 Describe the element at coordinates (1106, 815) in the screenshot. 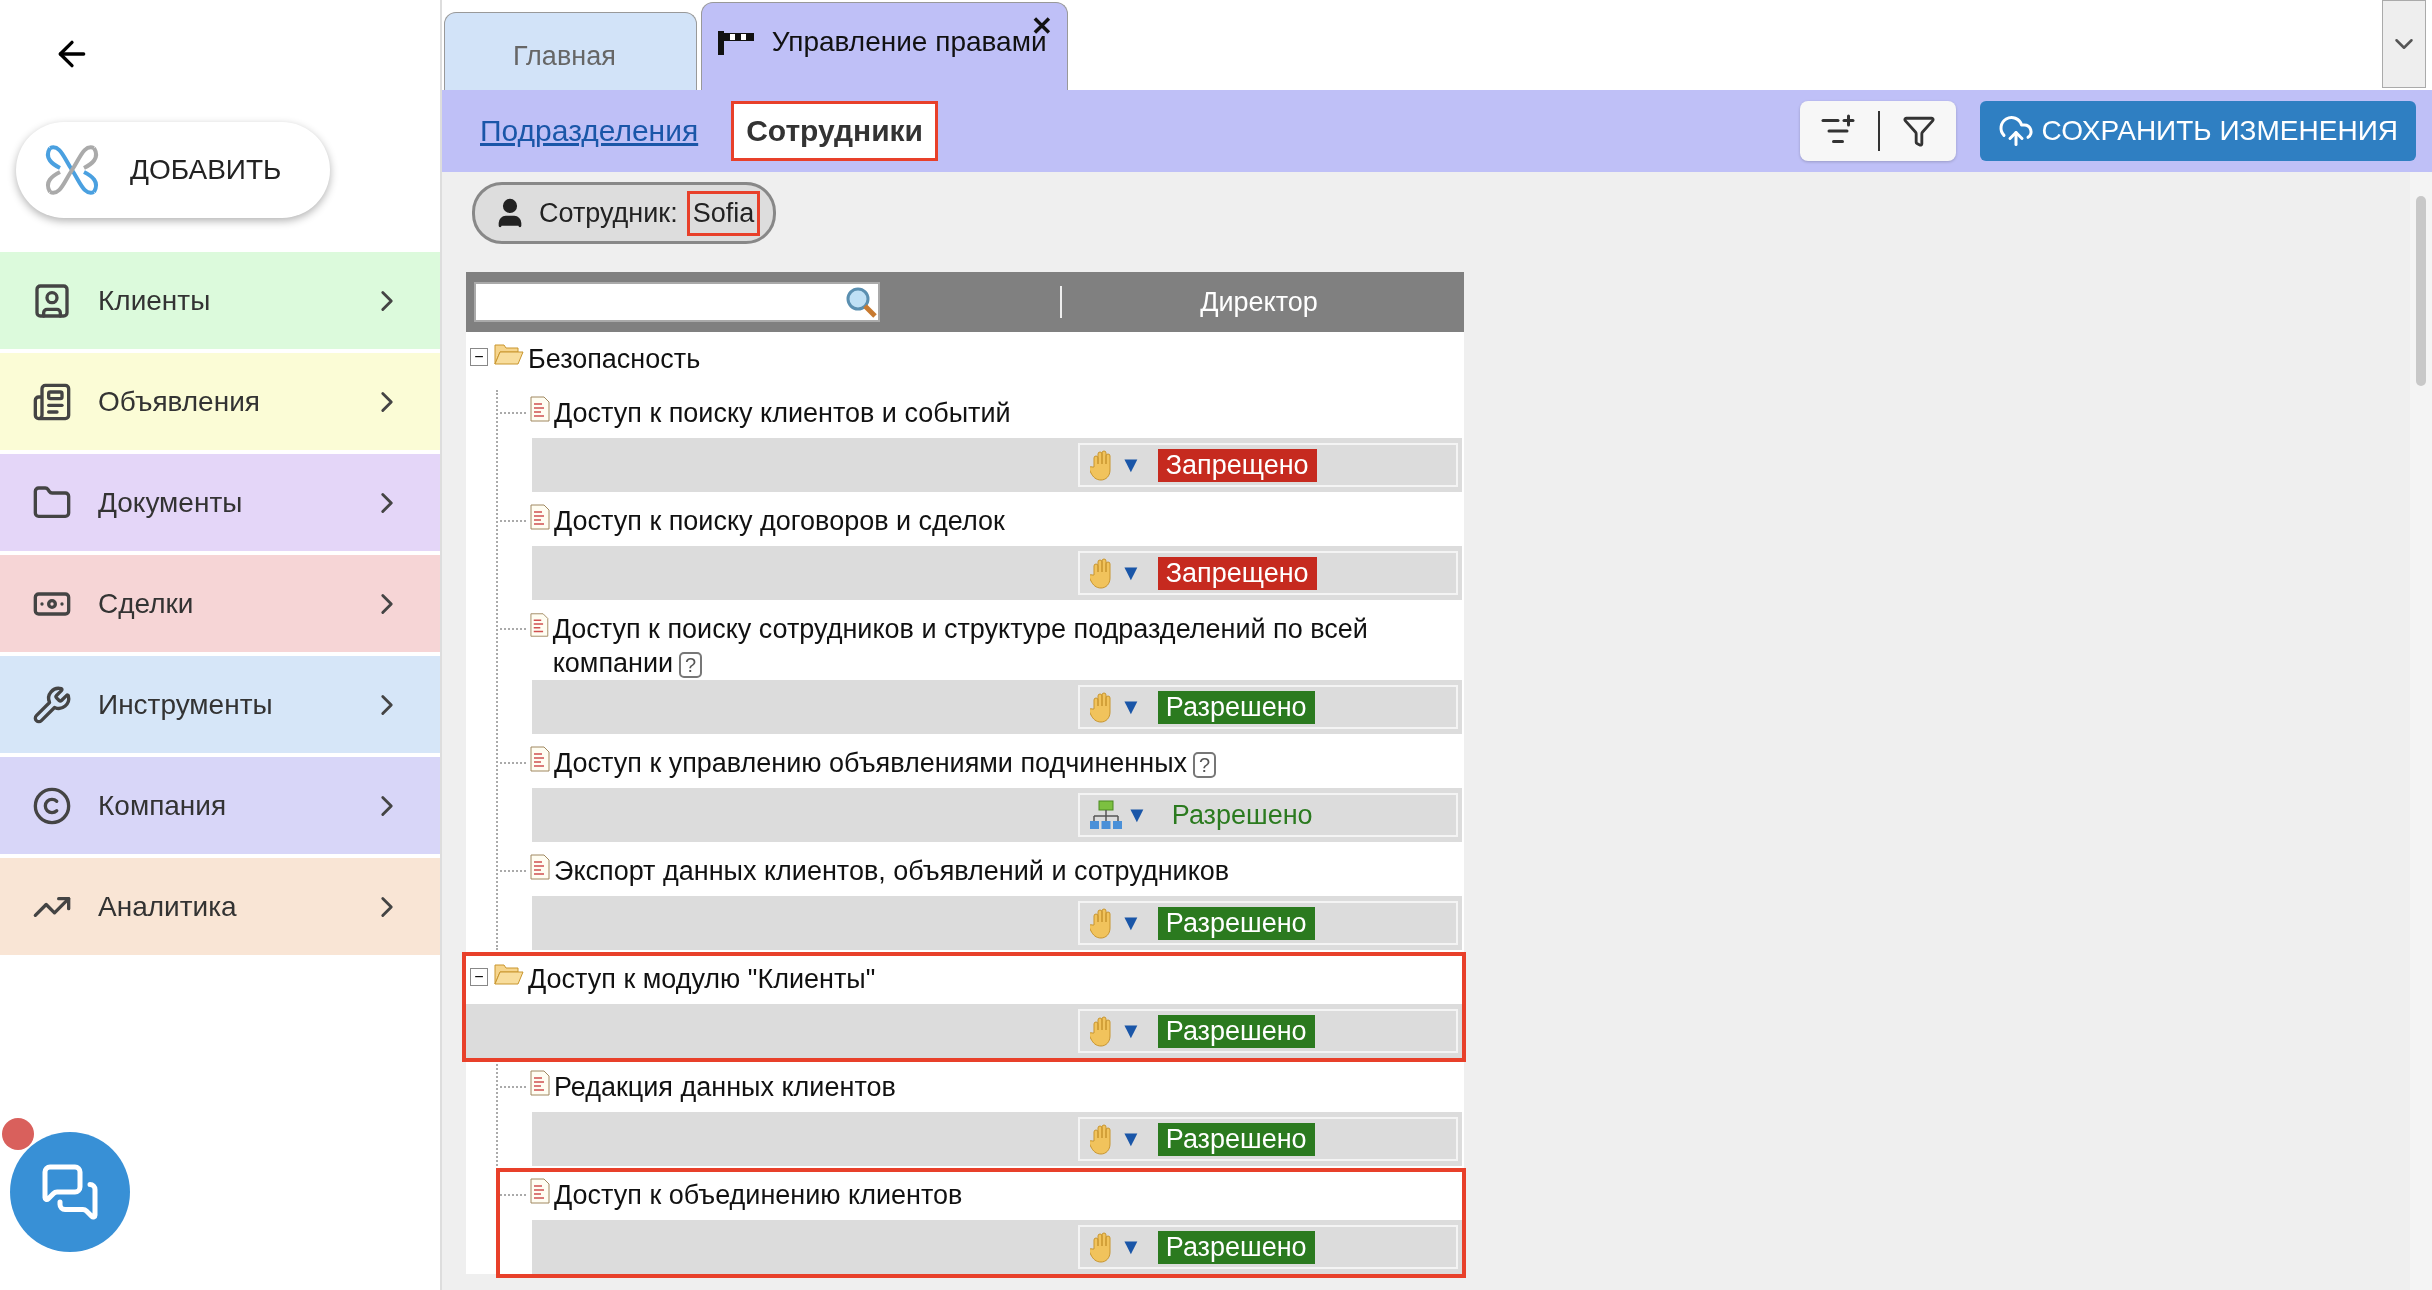

I see `hierarchy-icon` at that location.